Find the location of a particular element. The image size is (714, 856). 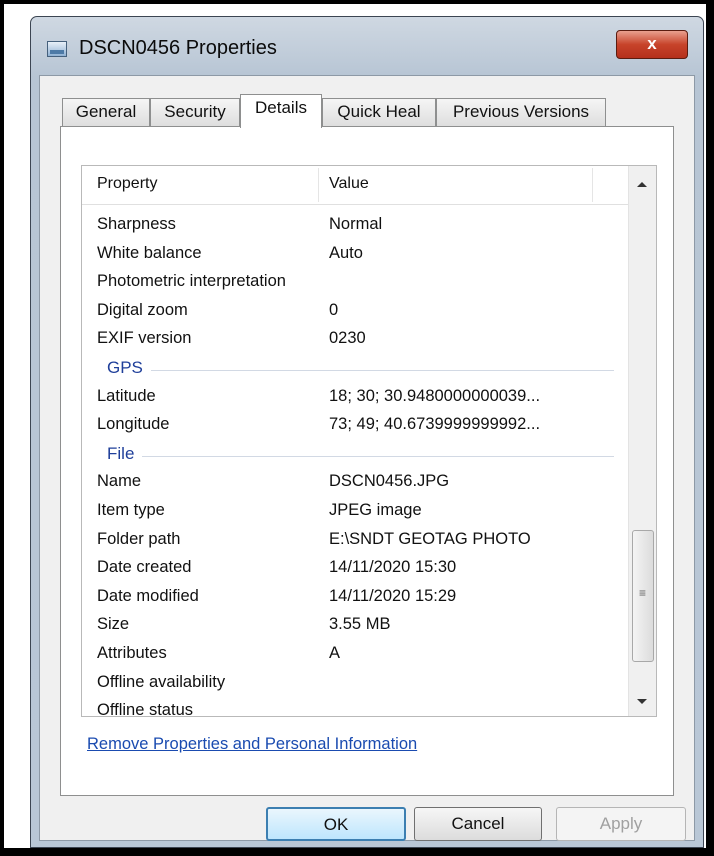

list-header: Property Value is located at coordinates (355, 185).